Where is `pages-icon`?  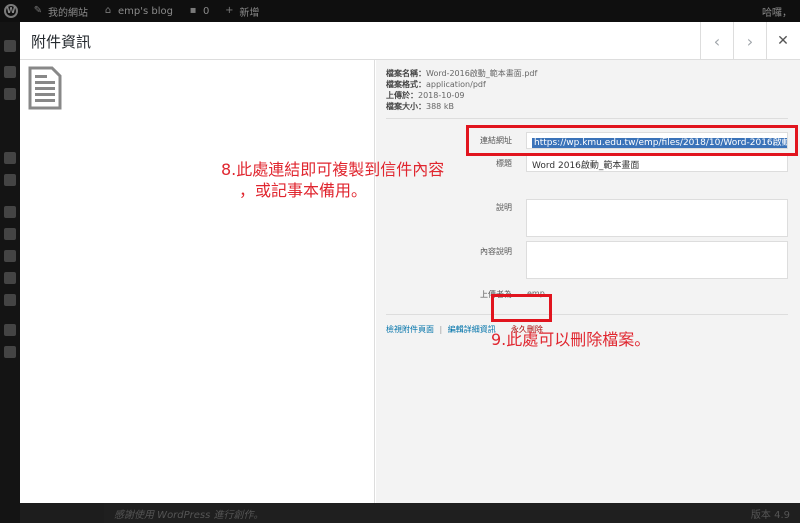
pages-icon is located at coordinates (10, 158).